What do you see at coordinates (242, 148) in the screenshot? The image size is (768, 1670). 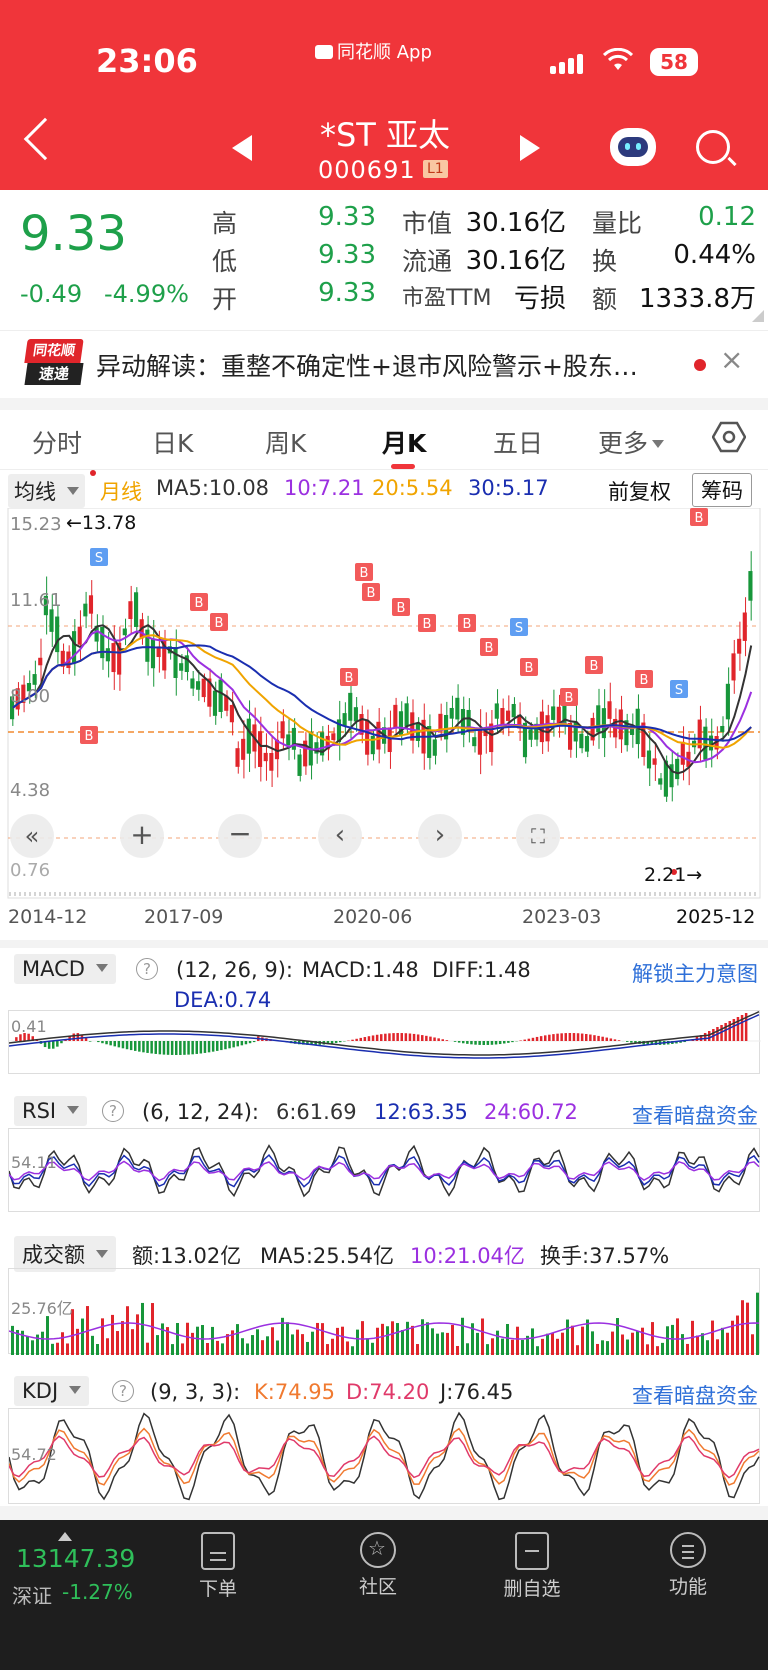 I see `prev-stock-button` at bounding box center [242, 148].